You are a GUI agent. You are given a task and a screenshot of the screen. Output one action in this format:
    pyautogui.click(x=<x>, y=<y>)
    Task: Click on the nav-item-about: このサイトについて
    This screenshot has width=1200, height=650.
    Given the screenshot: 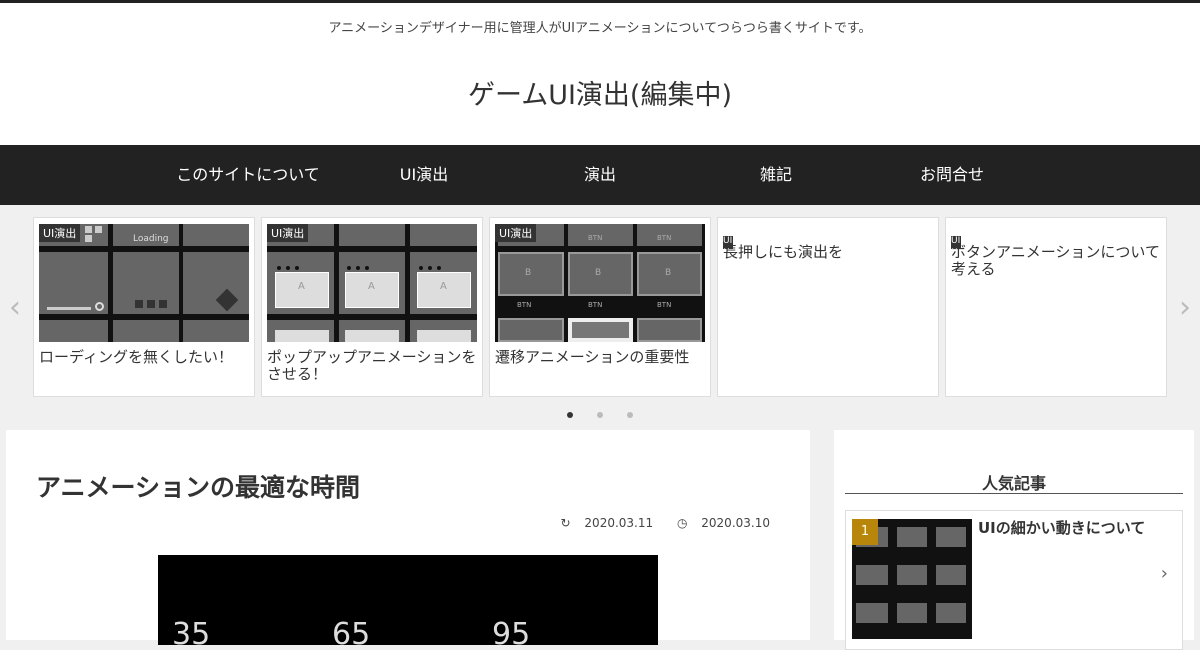 What is the action you would take?
    pyautogui.click(x=248, y=175)
    